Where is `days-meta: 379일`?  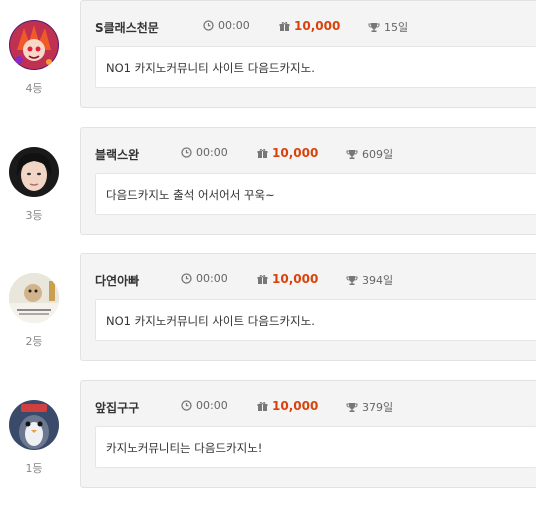
days-meta: 379일 is located at coordinates (369, 407).